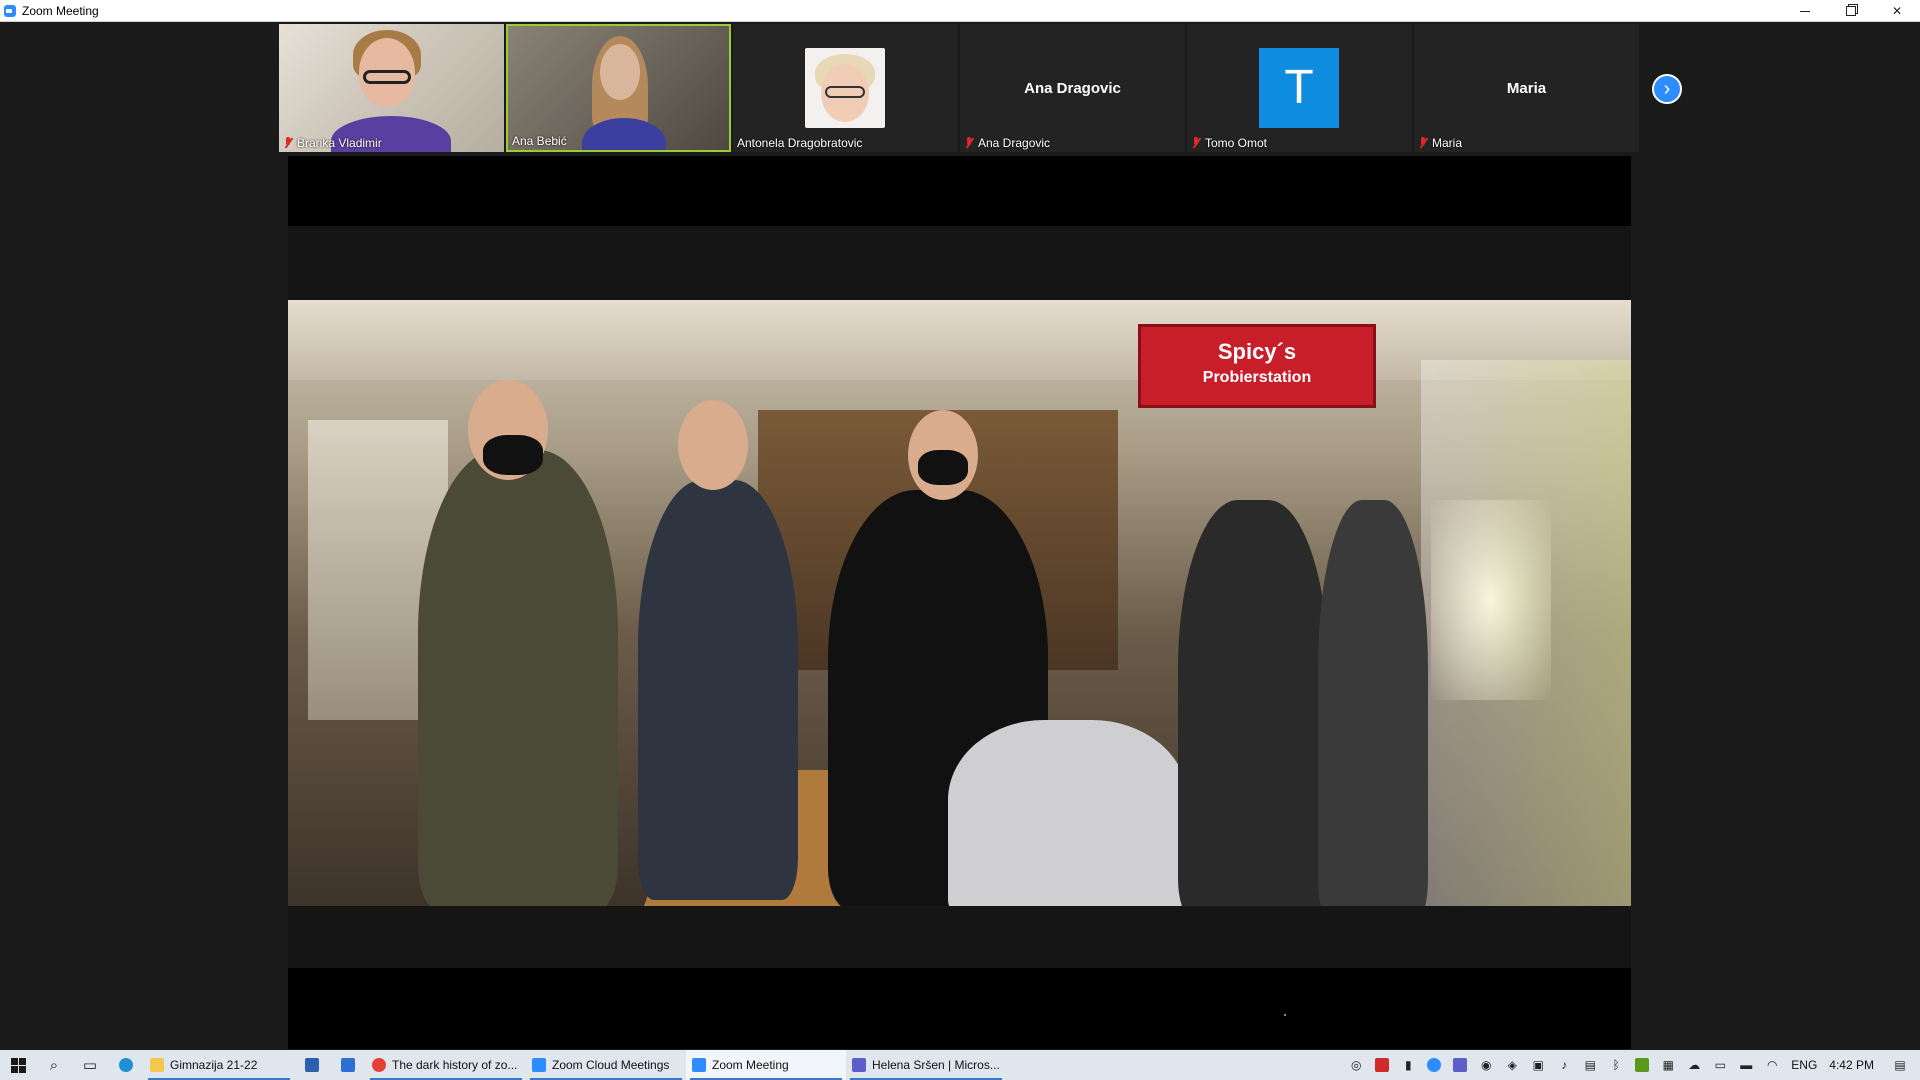 The image size is (1920, 1080). I want to click on microphone-icon: ▮, so click(1408, 1065).